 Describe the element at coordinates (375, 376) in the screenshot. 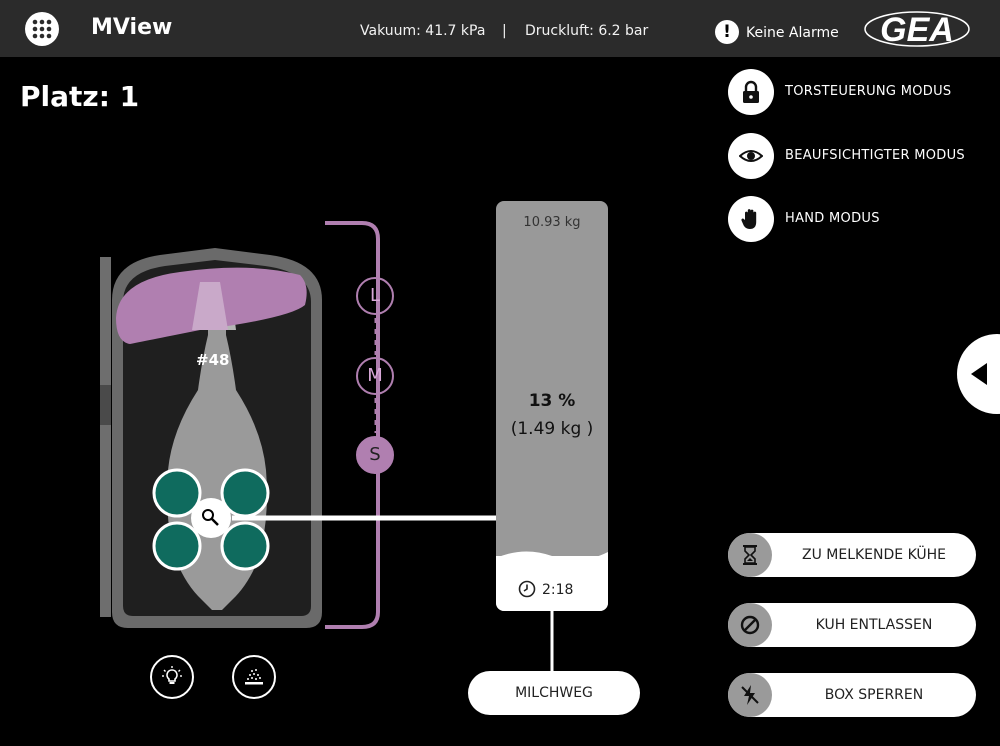

I see `size-button-m: M` at that location.